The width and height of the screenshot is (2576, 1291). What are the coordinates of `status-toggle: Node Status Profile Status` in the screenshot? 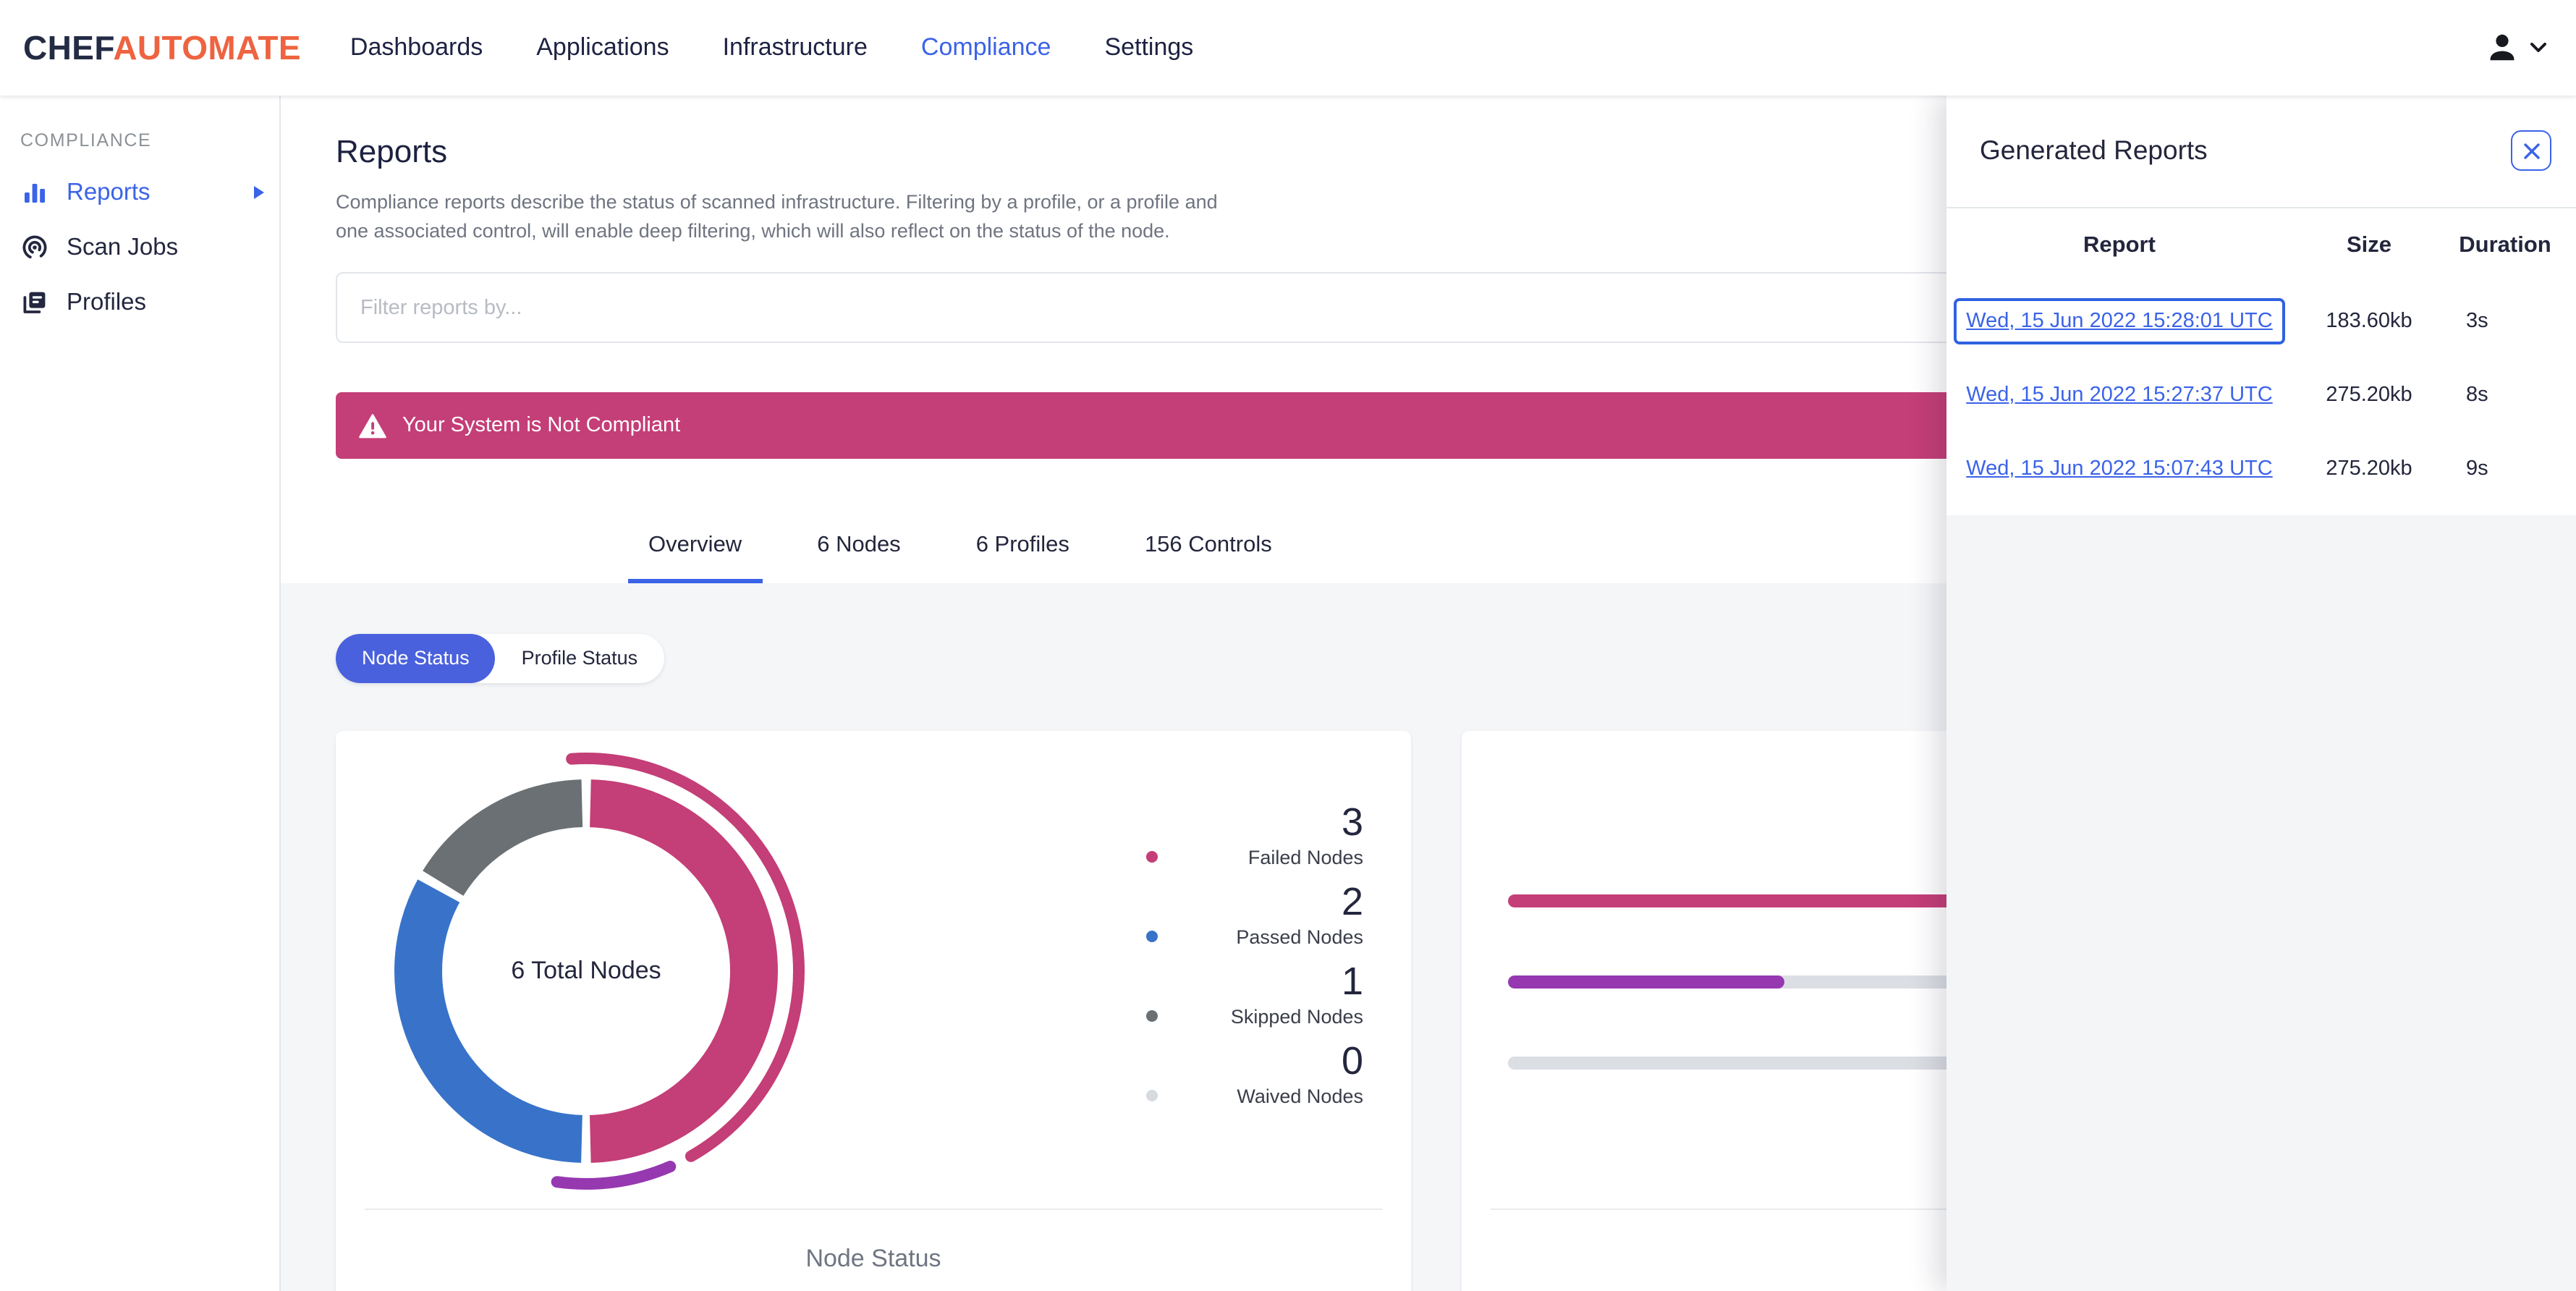 It's located at (500, 658).